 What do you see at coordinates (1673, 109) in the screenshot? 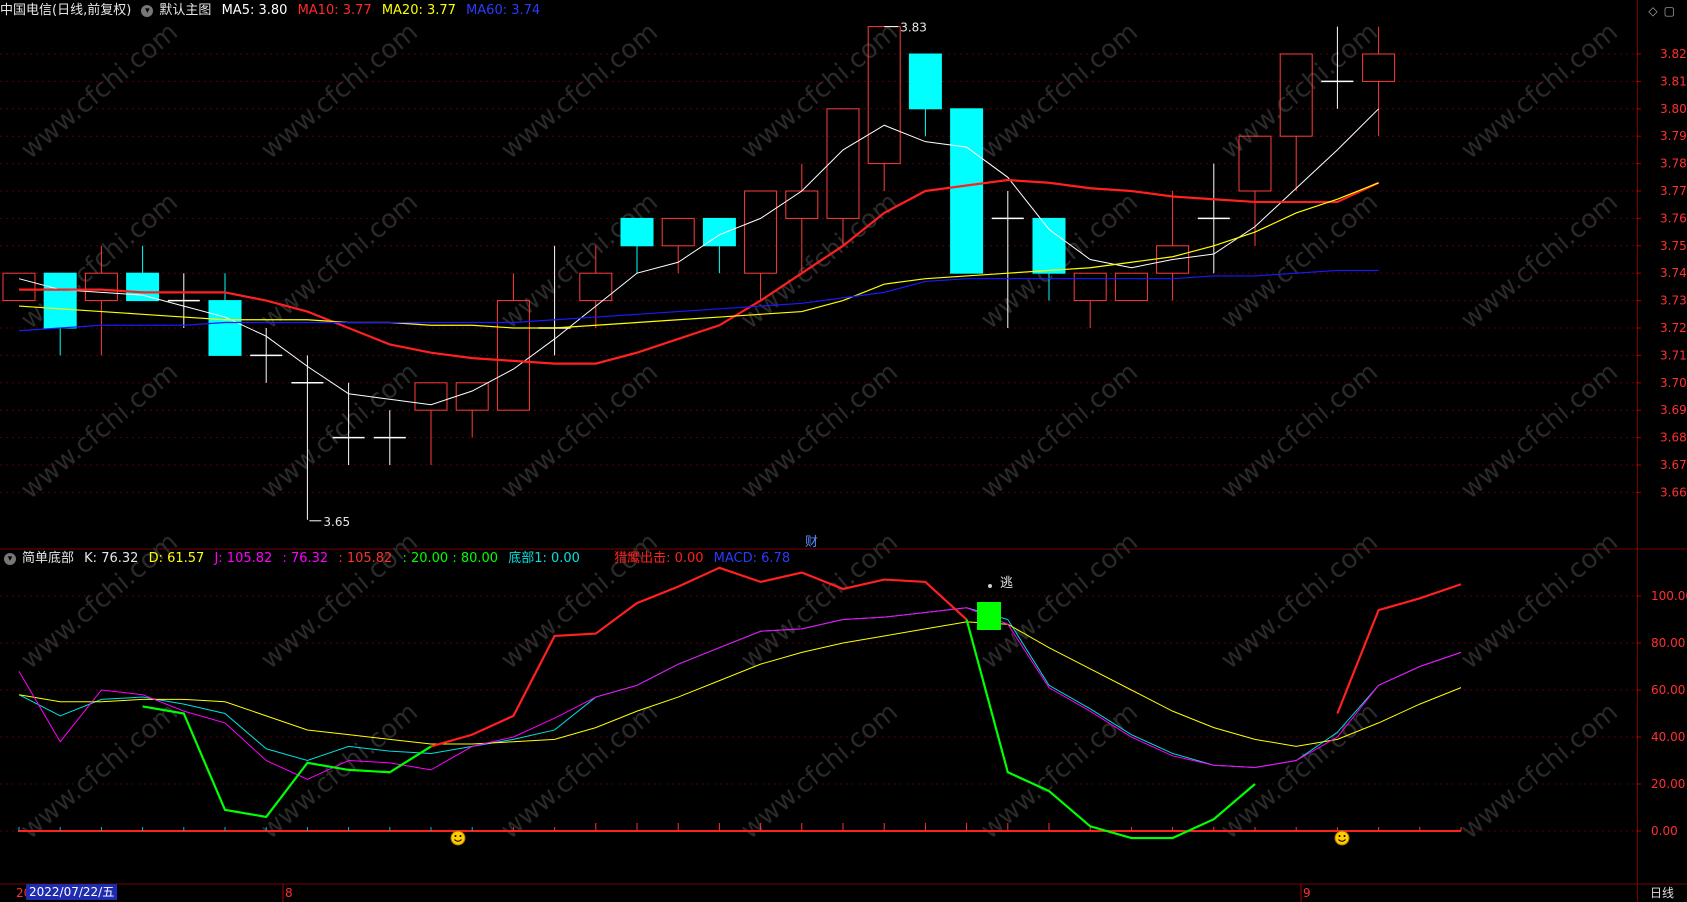
I see `y-tick-label-main: 3.80` at bounding box center [1673, 109].